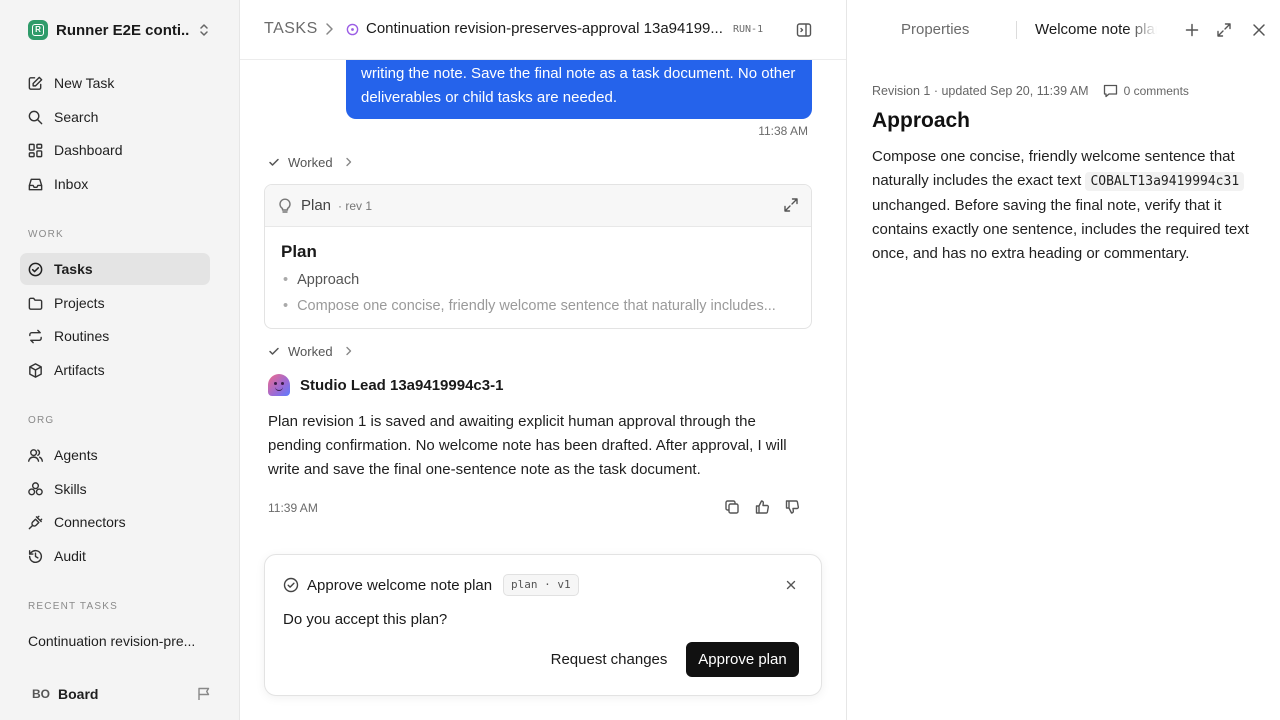  I want to click on comments-link: 0 comments, so click(1146, 91).